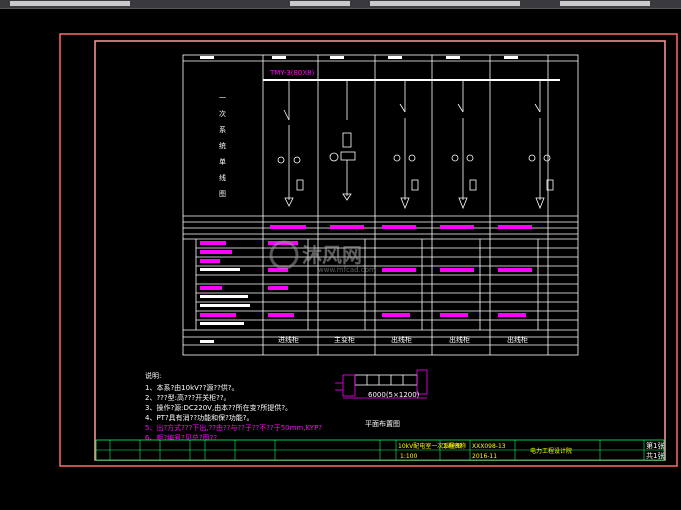 The height and width of the screenshot is (510, 681). I want to click on note-4: 4、PT?具有消??功能和保?功能?。, so click(199, 417).